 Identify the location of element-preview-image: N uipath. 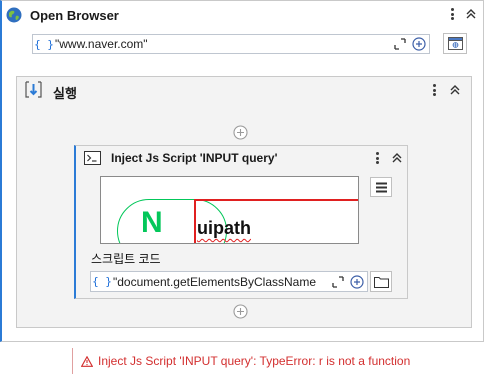
(229, 210).